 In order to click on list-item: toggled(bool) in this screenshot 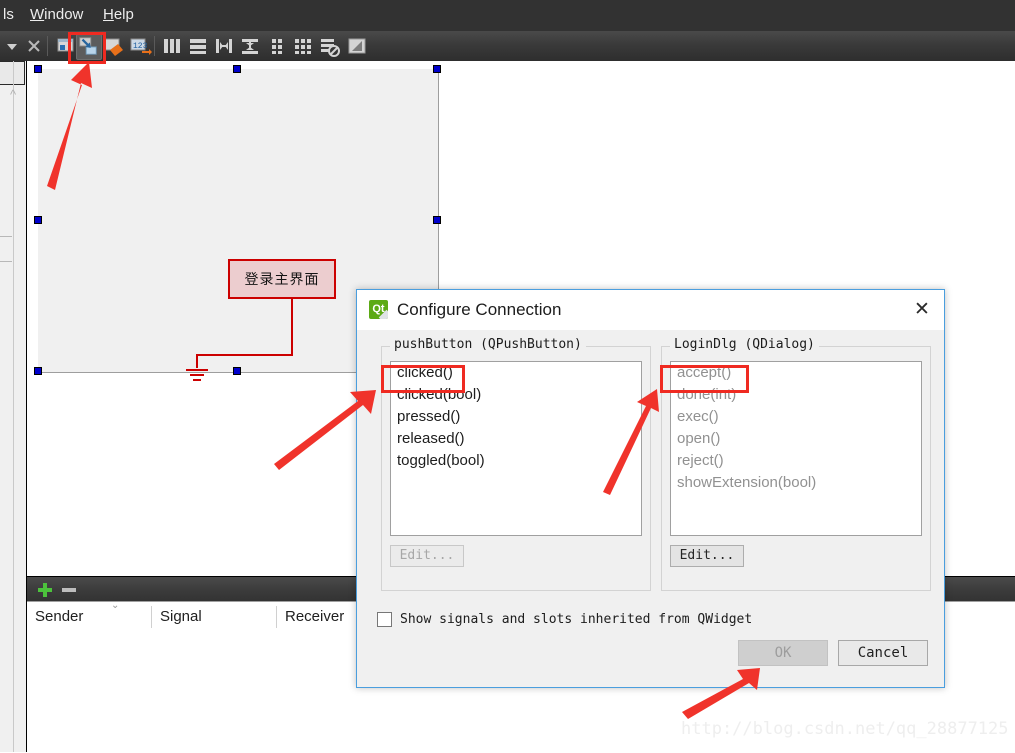, I will do `click(516, 461)`.